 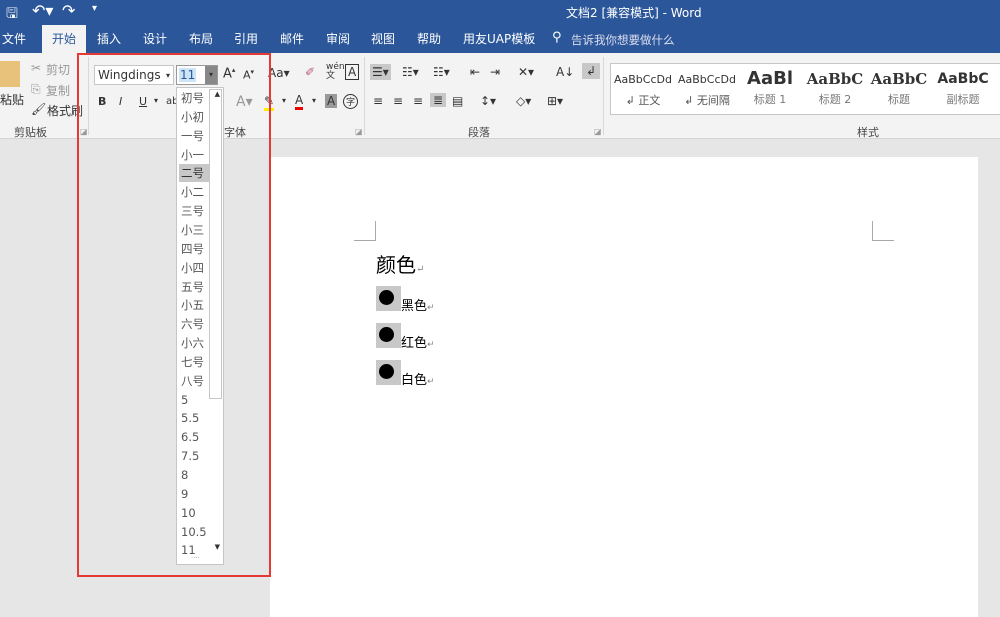 I want to click on tab-uap-template: 用友UAP模板, so click(x=499, y=39).